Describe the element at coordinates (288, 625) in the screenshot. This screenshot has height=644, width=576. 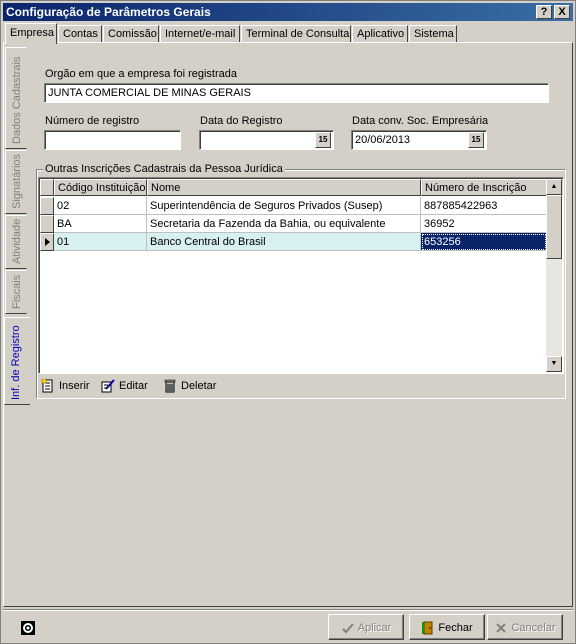
I see `bottom-bar: Aplicar Fechar Cancelar` at that location.